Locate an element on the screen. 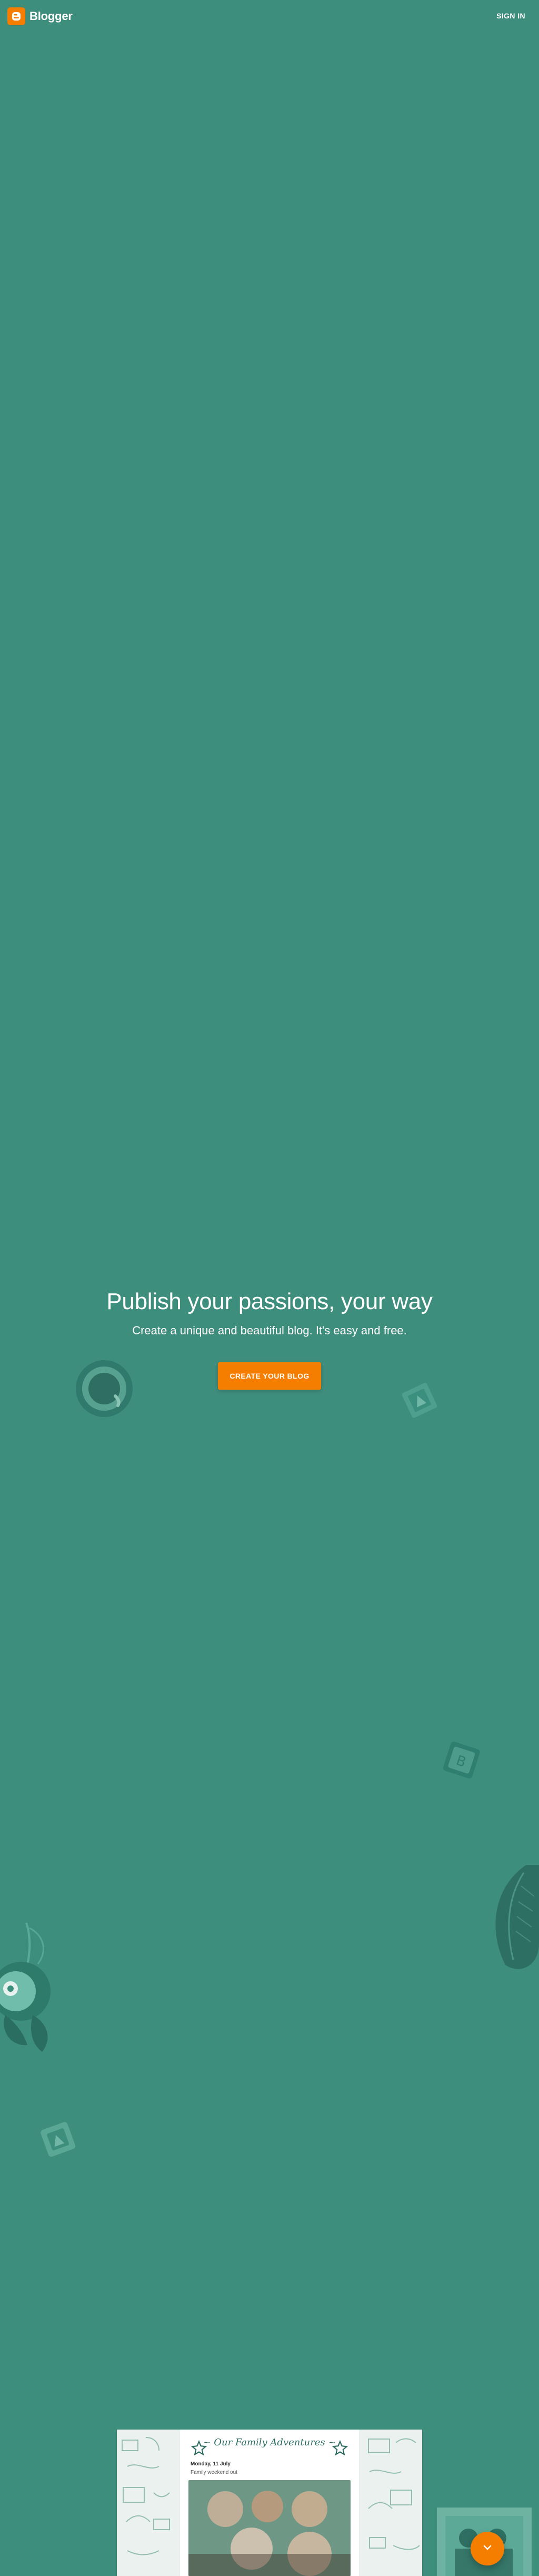 This screenshot has width=539, height=2576. preview-left-pattern is located at coordinates (149, 2503).